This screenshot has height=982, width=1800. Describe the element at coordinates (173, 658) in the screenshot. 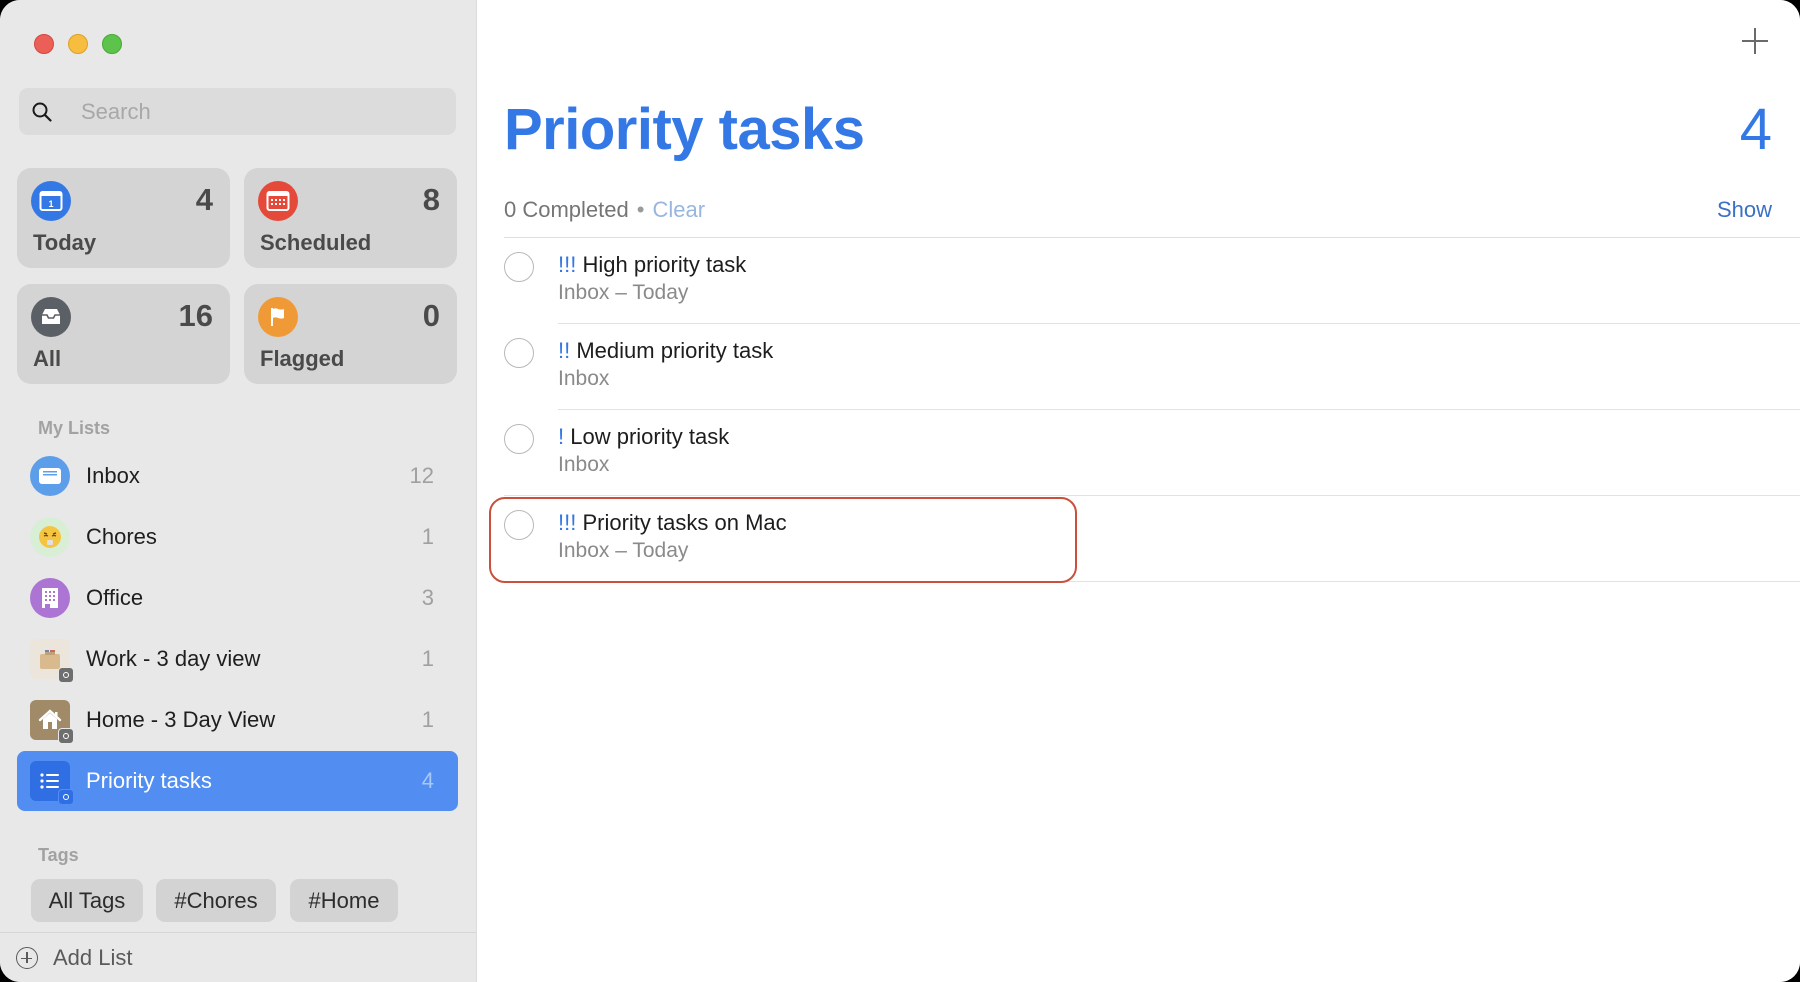

I see `list-name: Work - 3 day view` at that location.